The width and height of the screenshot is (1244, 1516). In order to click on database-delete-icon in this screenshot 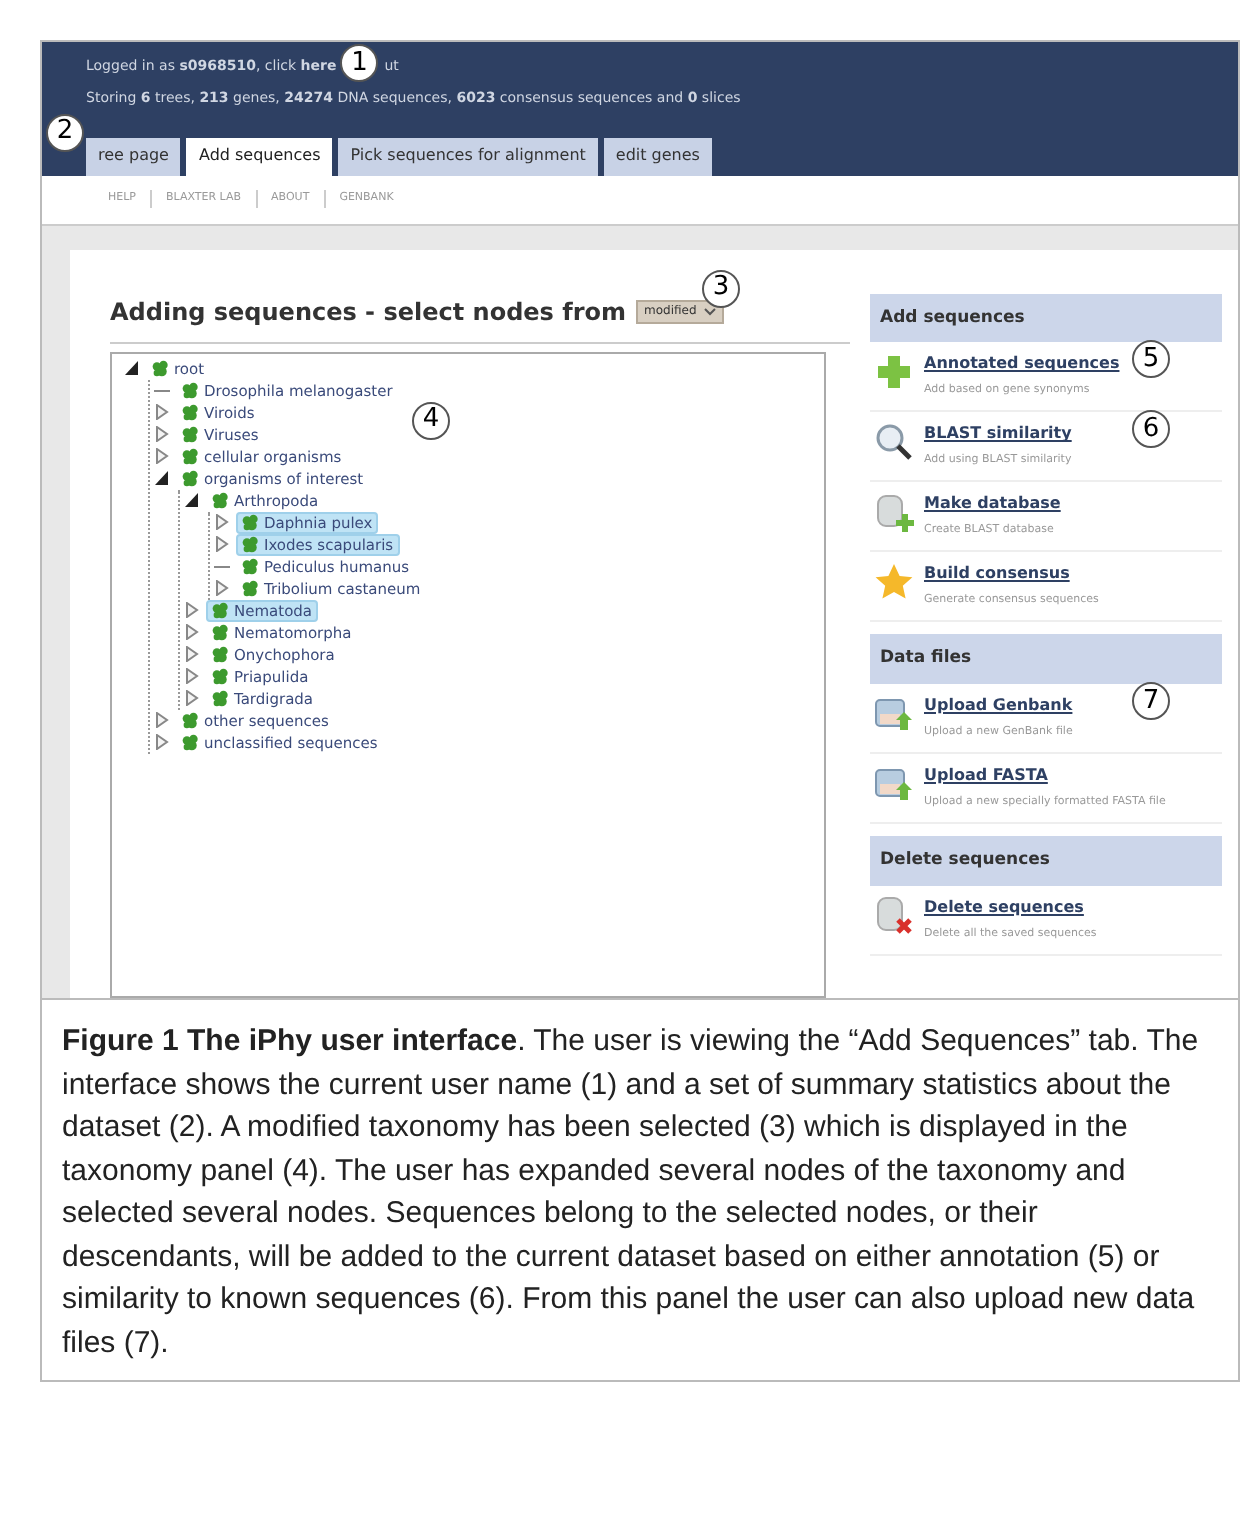, I will do `click(894, 915)`.